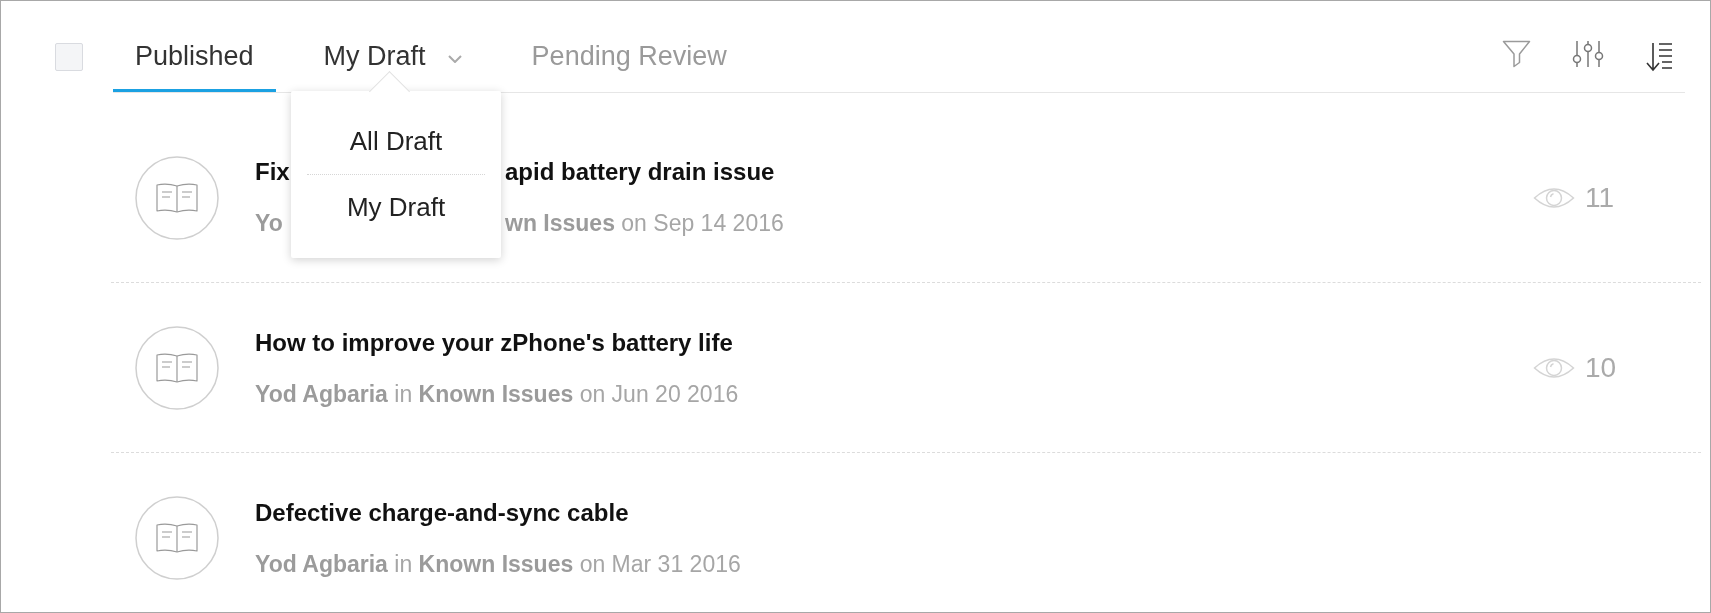  I want to click on caret-icon, so click(454, 58).